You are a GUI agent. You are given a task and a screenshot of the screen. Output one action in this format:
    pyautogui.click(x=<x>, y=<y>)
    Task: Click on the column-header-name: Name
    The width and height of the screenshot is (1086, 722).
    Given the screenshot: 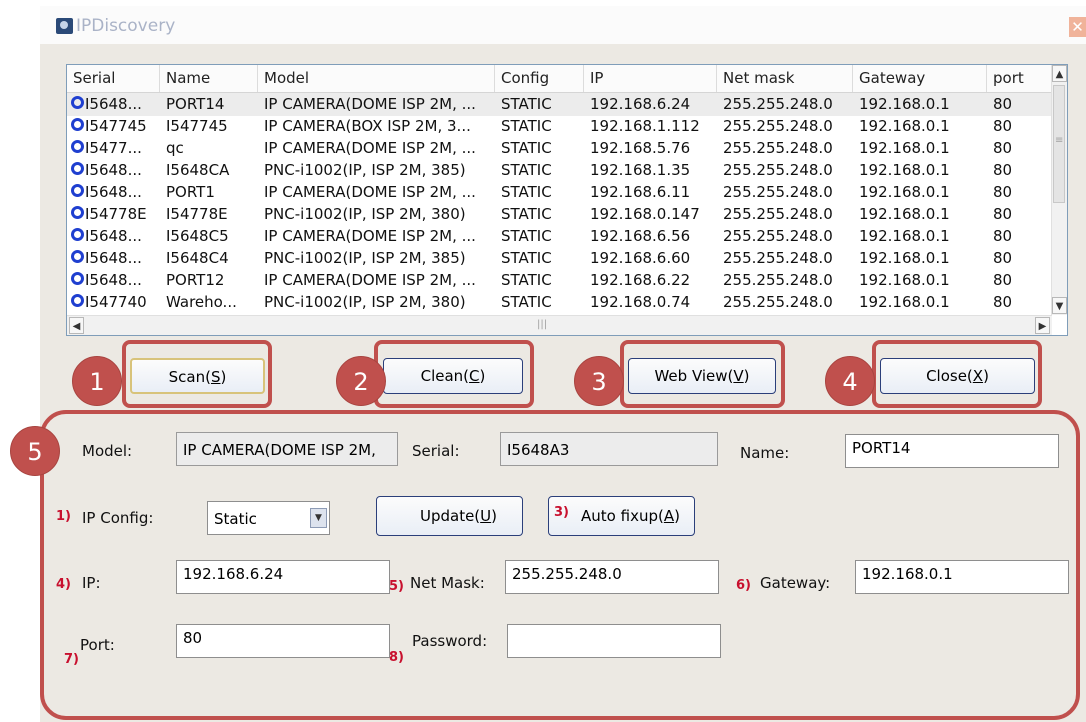 What is the action you would take?
    pyautogui.click(x=209, y=78)
    